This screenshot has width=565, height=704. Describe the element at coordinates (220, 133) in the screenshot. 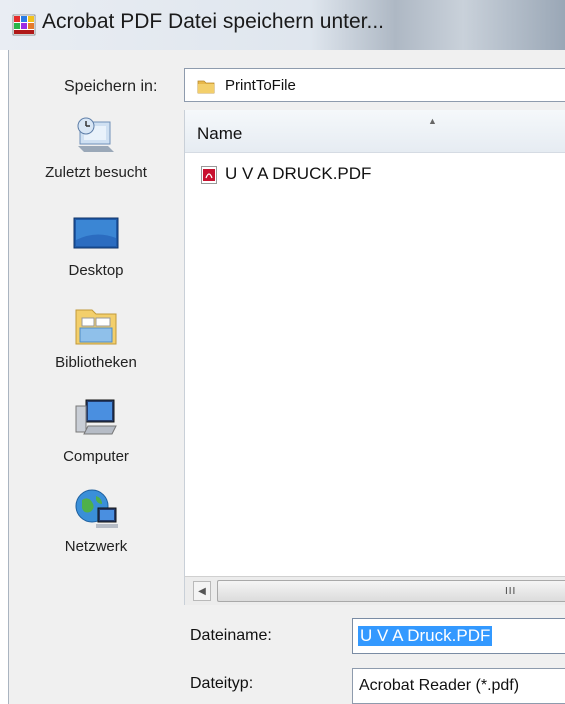

I see `column-header-label: Name` at that location.